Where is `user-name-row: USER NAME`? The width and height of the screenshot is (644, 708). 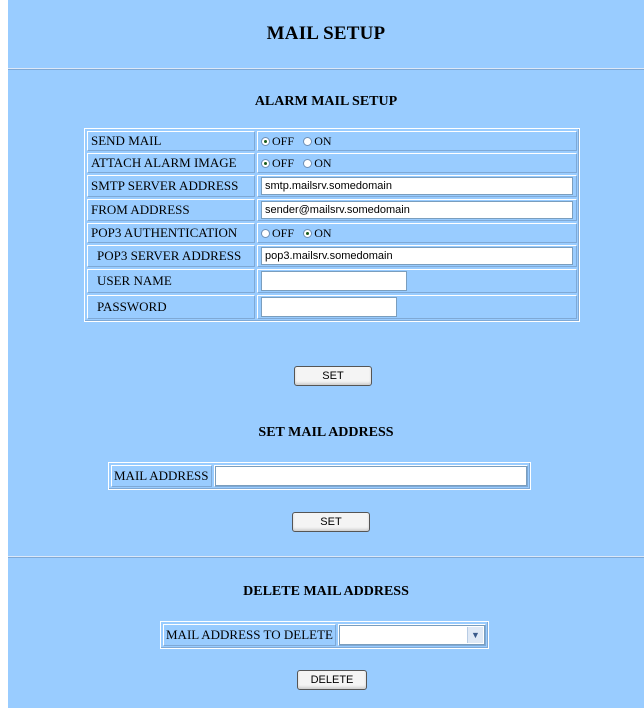 user-name-row: USER NAME is located at coordinates (332, 281).